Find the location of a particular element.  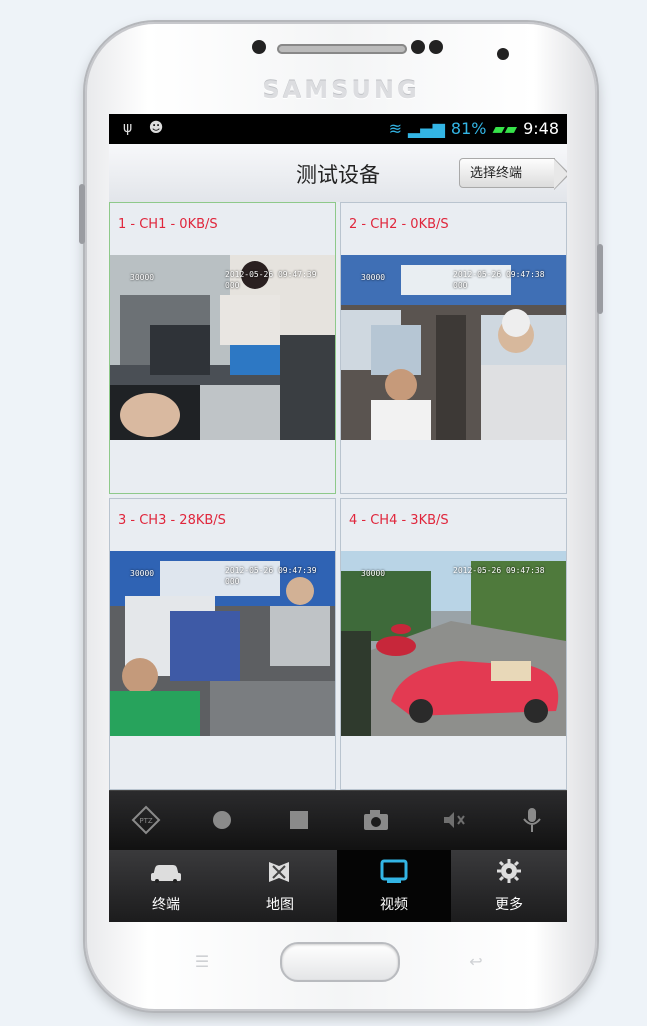

channel-label: 4 - CH4 - 3KB/S is located at coordinates (399, 520).